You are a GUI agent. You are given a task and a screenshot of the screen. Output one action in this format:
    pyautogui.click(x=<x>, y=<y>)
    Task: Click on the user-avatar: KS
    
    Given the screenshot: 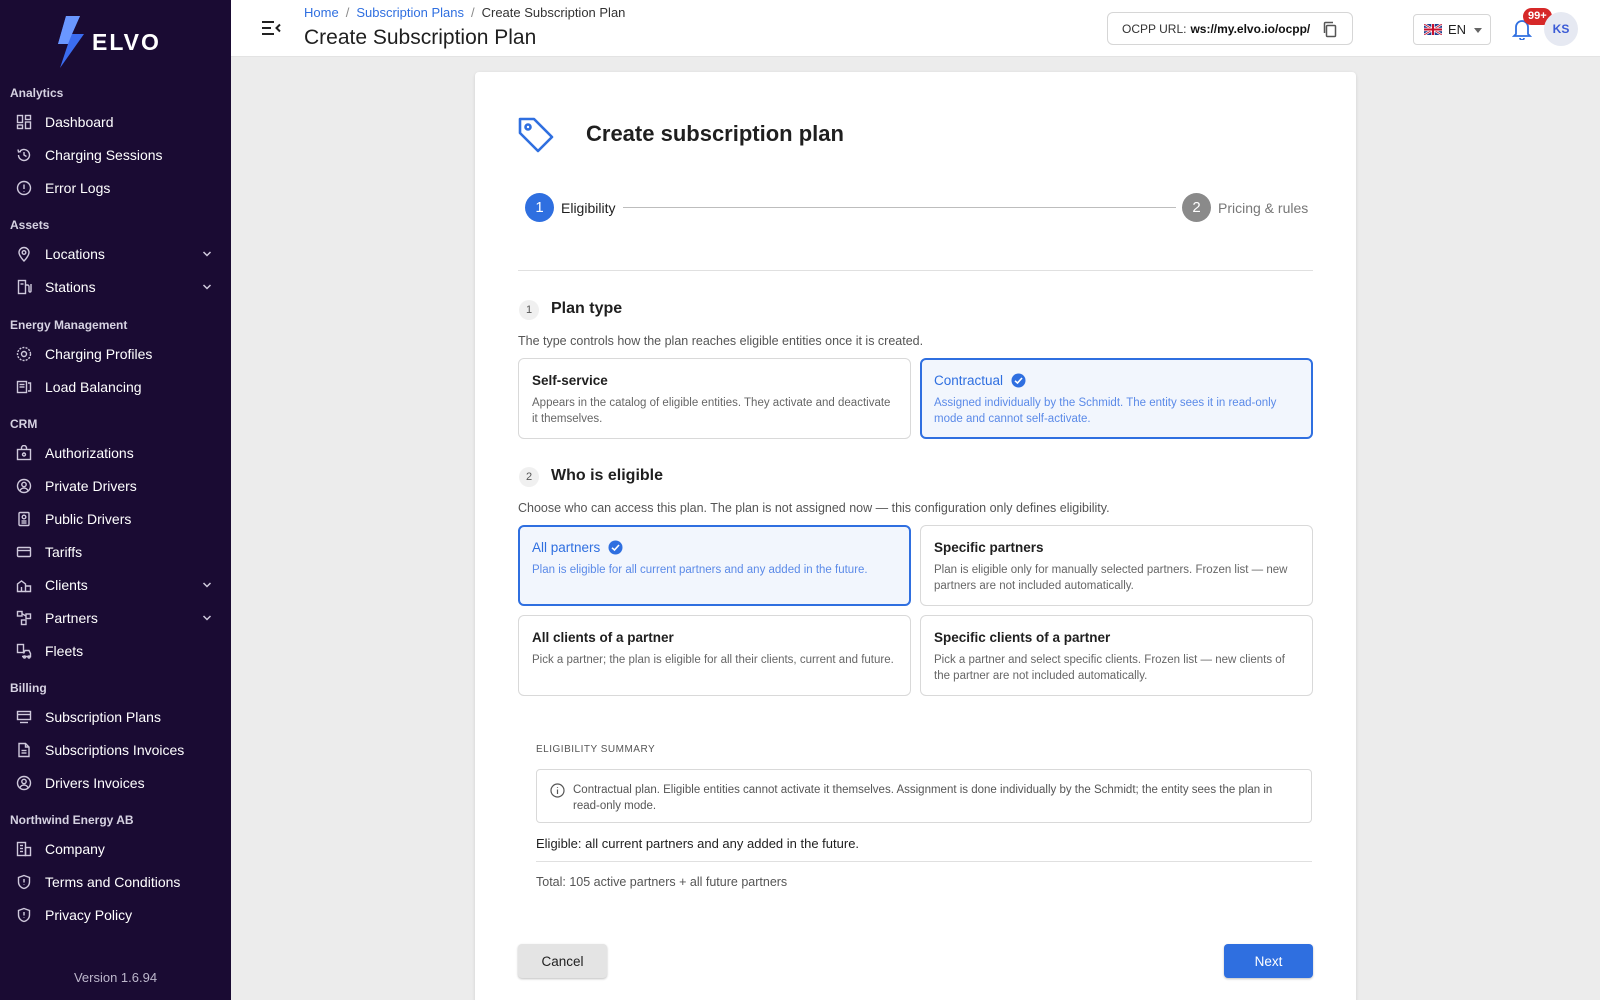 What is the action you would take?
    pyautogui.click(x=1561, y=29)
    